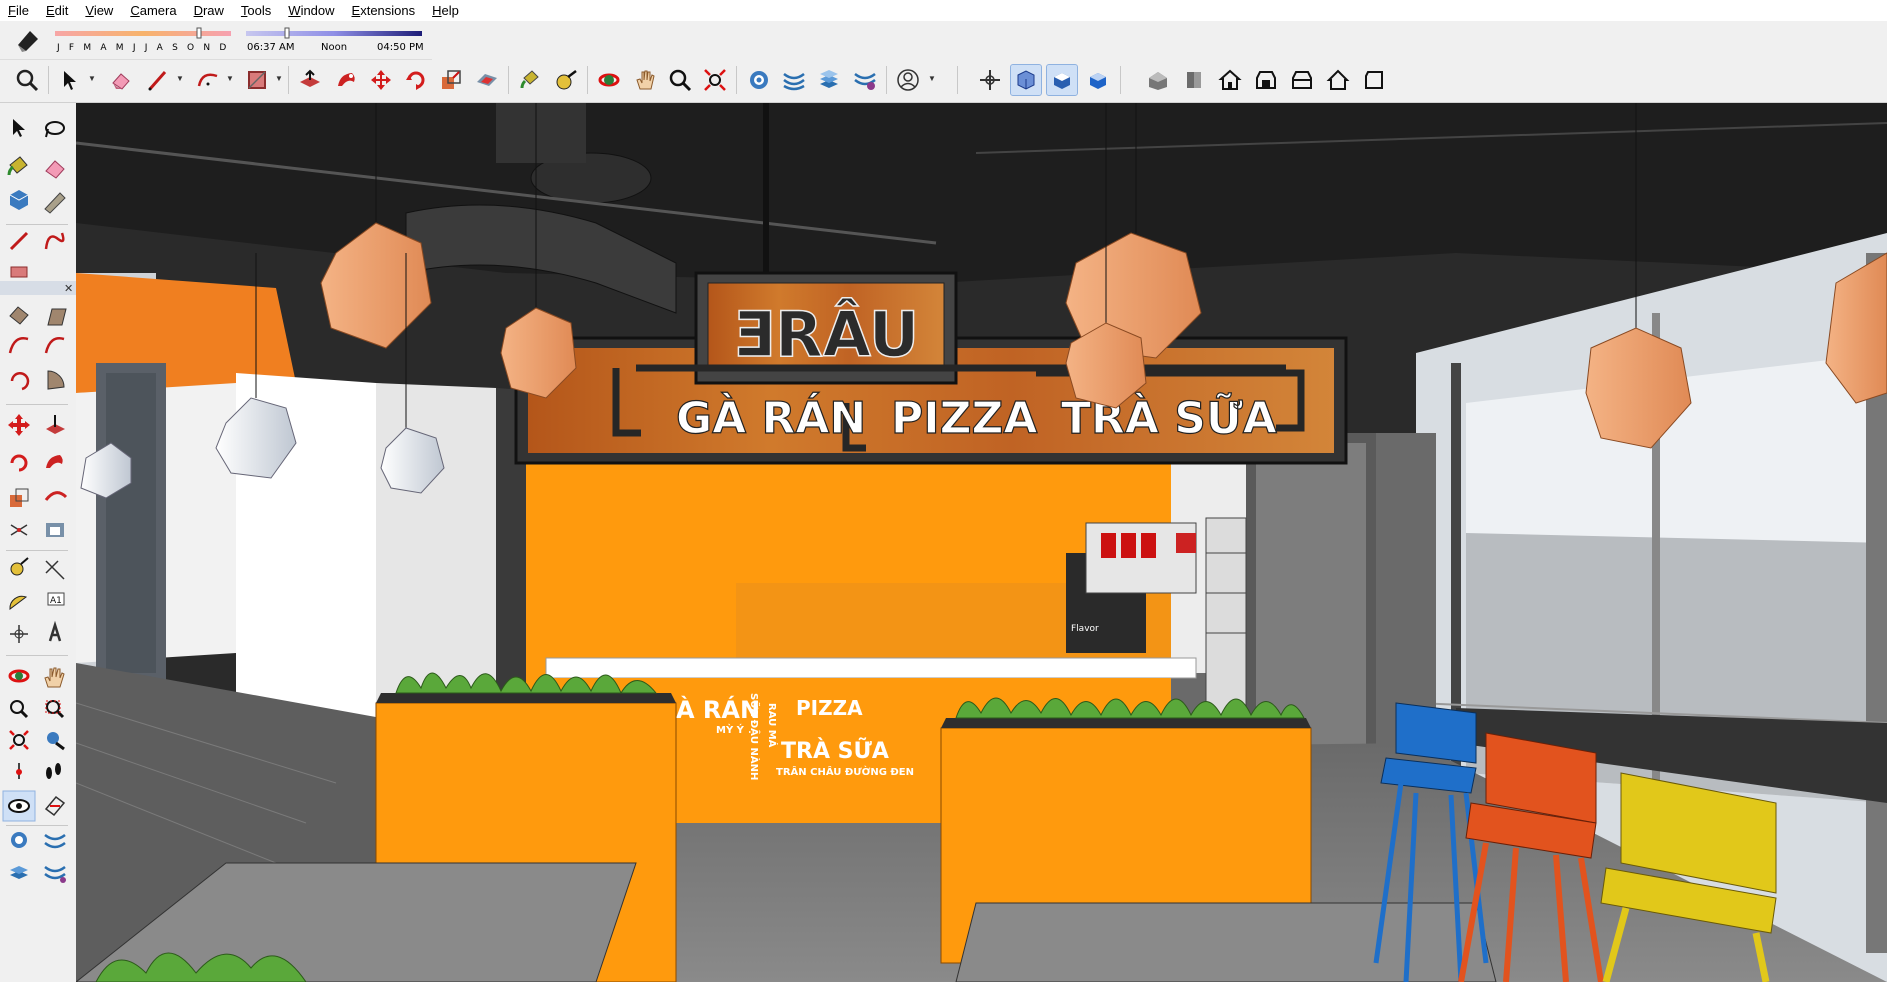 This screenshot has width=1887, height=982. What do you see at coordinates (99, 10) in the screenshot?
I see `menu-view: View` at bounding box center [99, 10].